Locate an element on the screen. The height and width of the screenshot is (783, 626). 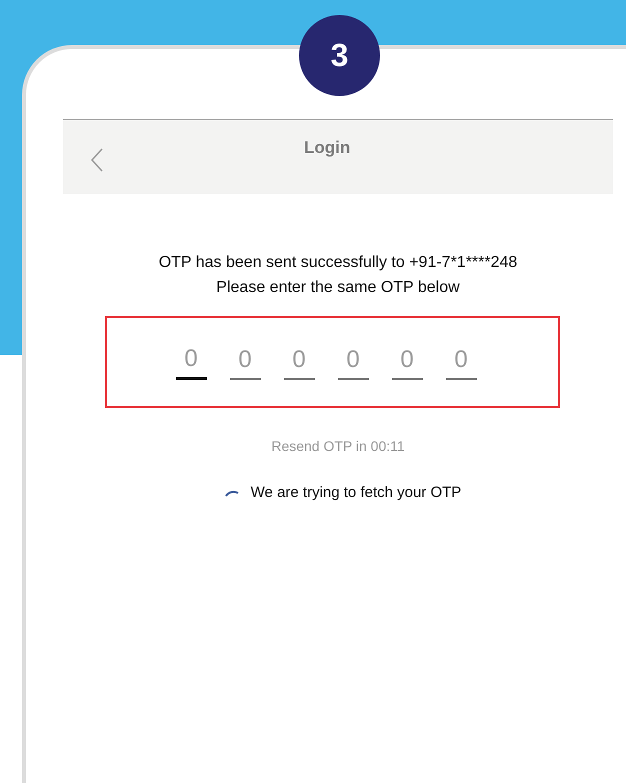
fetch-status: We are trying to fetch your OTP is located at coordinates (356, 492).